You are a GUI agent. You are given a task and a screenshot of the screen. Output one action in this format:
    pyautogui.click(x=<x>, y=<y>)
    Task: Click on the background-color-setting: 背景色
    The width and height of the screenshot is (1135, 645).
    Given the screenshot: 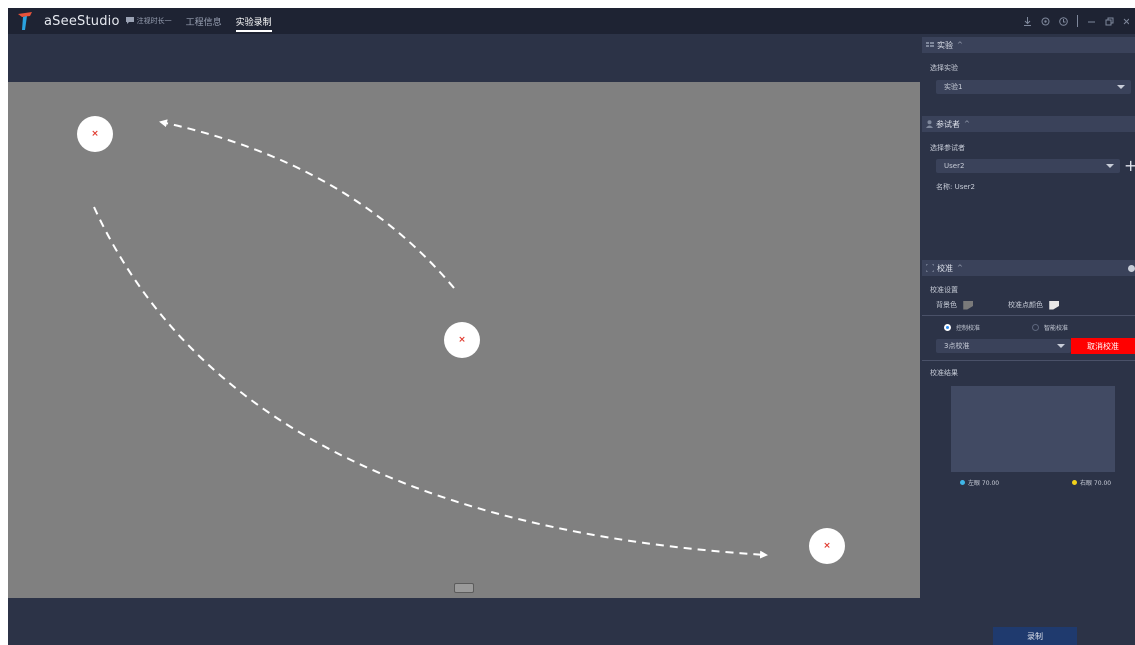 What is the action you would take?
    pyautogui.click(x=955, y=305)
    